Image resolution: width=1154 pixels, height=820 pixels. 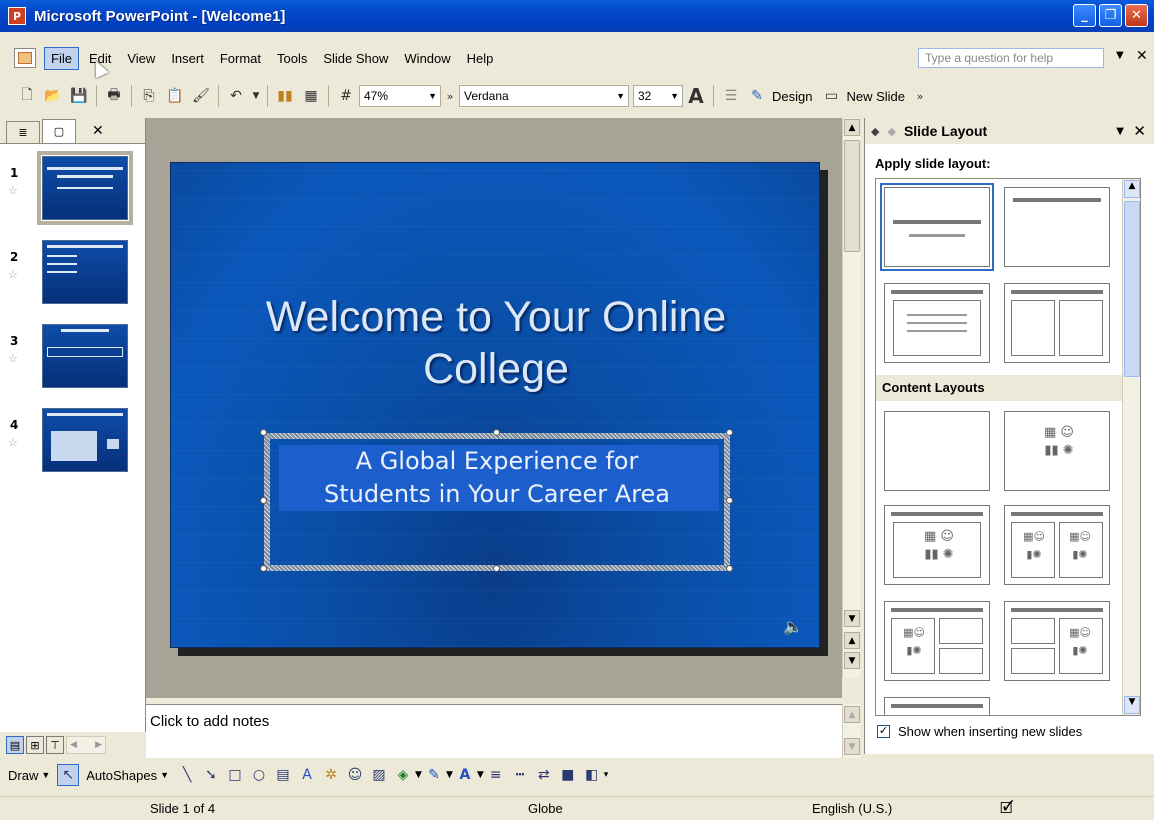 I want to click on powerpoint-app-icon: P, so click(x=17, y=16).